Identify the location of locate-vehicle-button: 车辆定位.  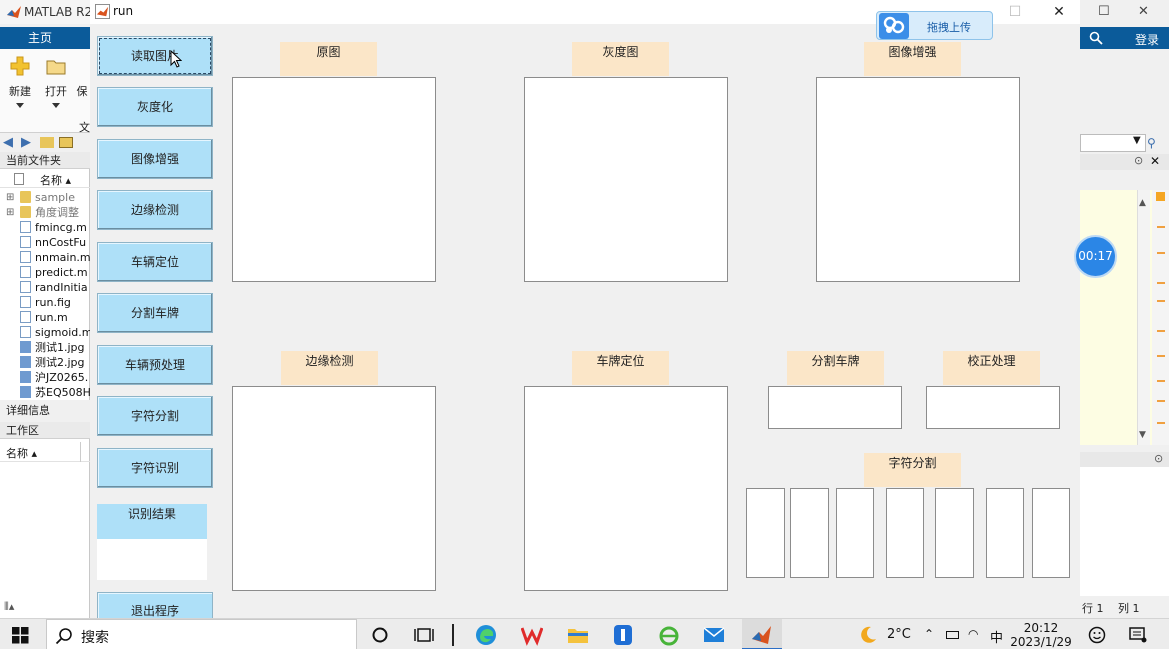
(155, 262).